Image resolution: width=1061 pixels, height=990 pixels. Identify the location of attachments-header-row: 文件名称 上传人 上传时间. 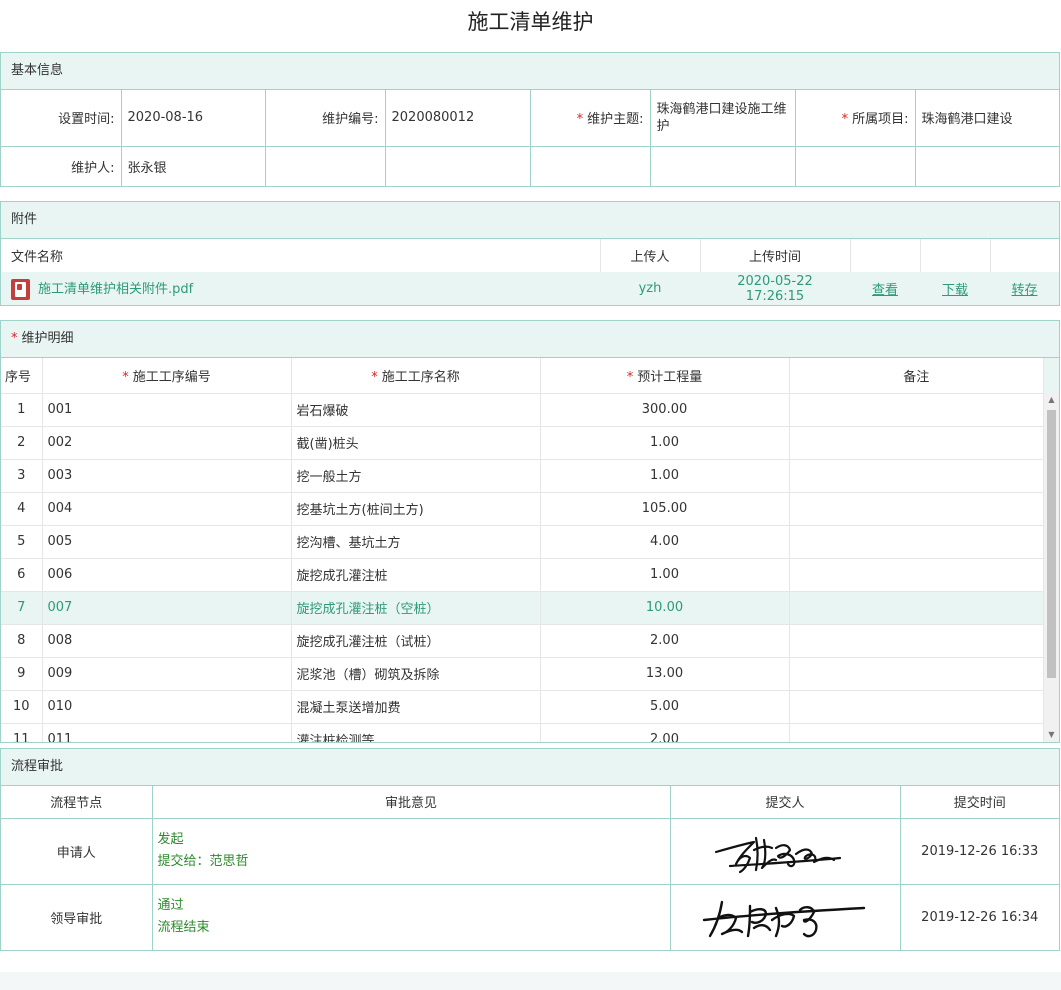
(530, 255).